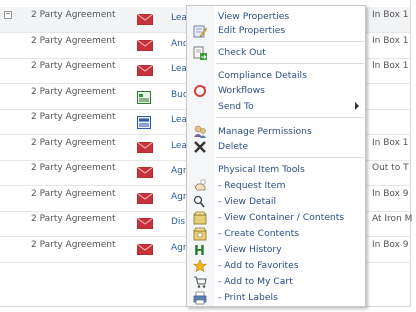 The image size is (416, 312). Describe the element at coordinates (261, 169) in the screenshot. I see `menu-section-label: Physical Item Tools` at that location.